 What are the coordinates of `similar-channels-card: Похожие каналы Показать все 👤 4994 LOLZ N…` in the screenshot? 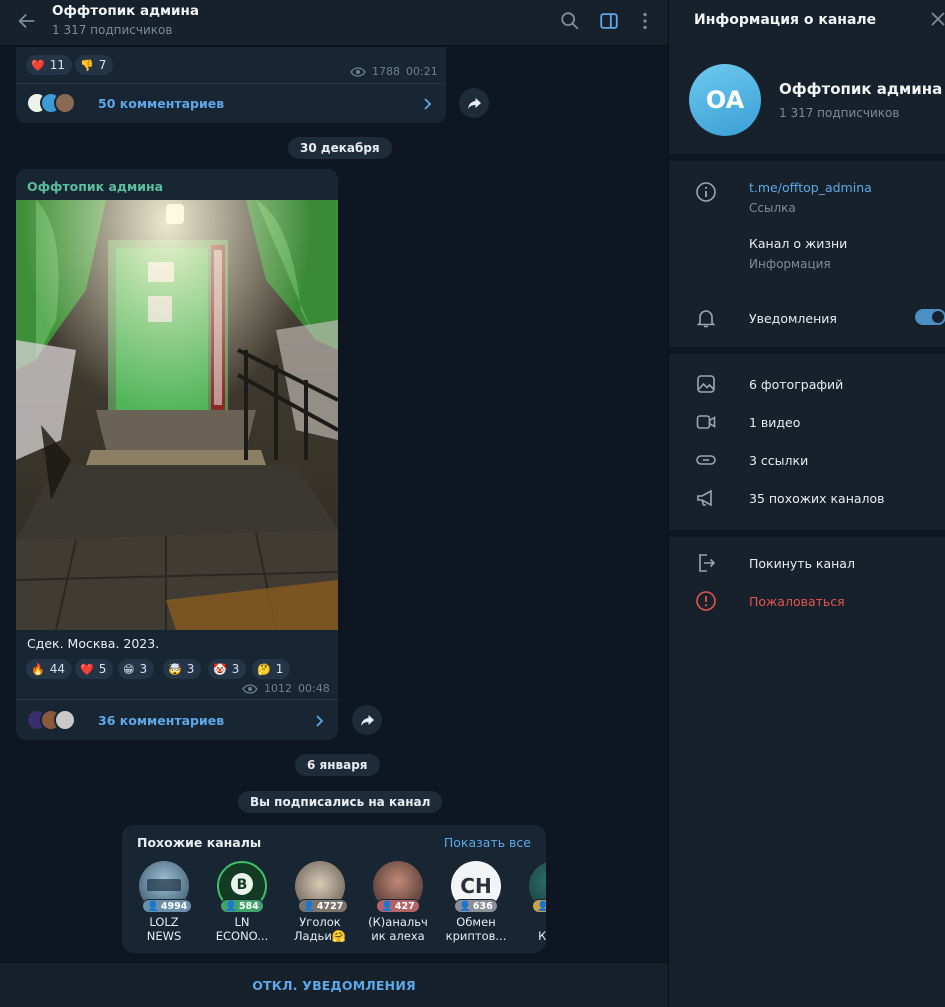 It's located at (334, 889).